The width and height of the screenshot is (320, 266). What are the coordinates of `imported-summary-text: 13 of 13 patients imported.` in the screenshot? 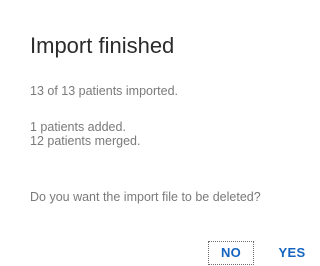 It's located at (104, 91).